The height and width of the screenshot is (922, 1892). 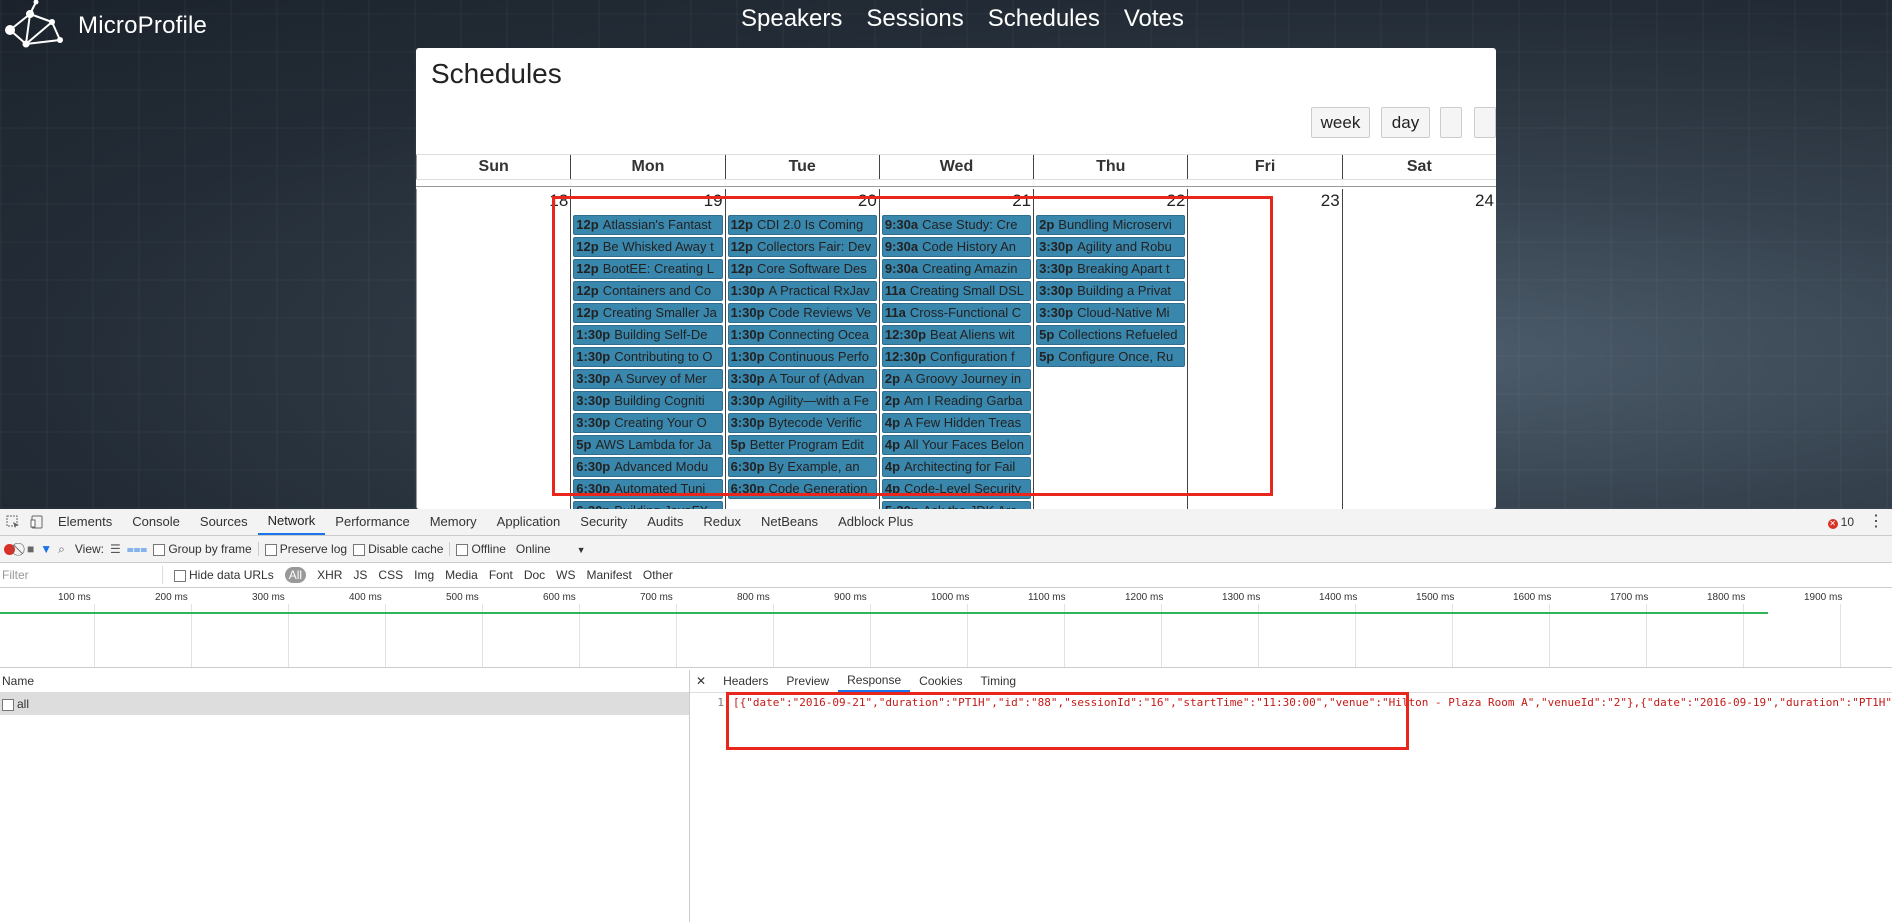 What do you see at coordinates (61, 549) in the screenshot?
I see `search-icon: ⌕` at bounding box center [61, 549].